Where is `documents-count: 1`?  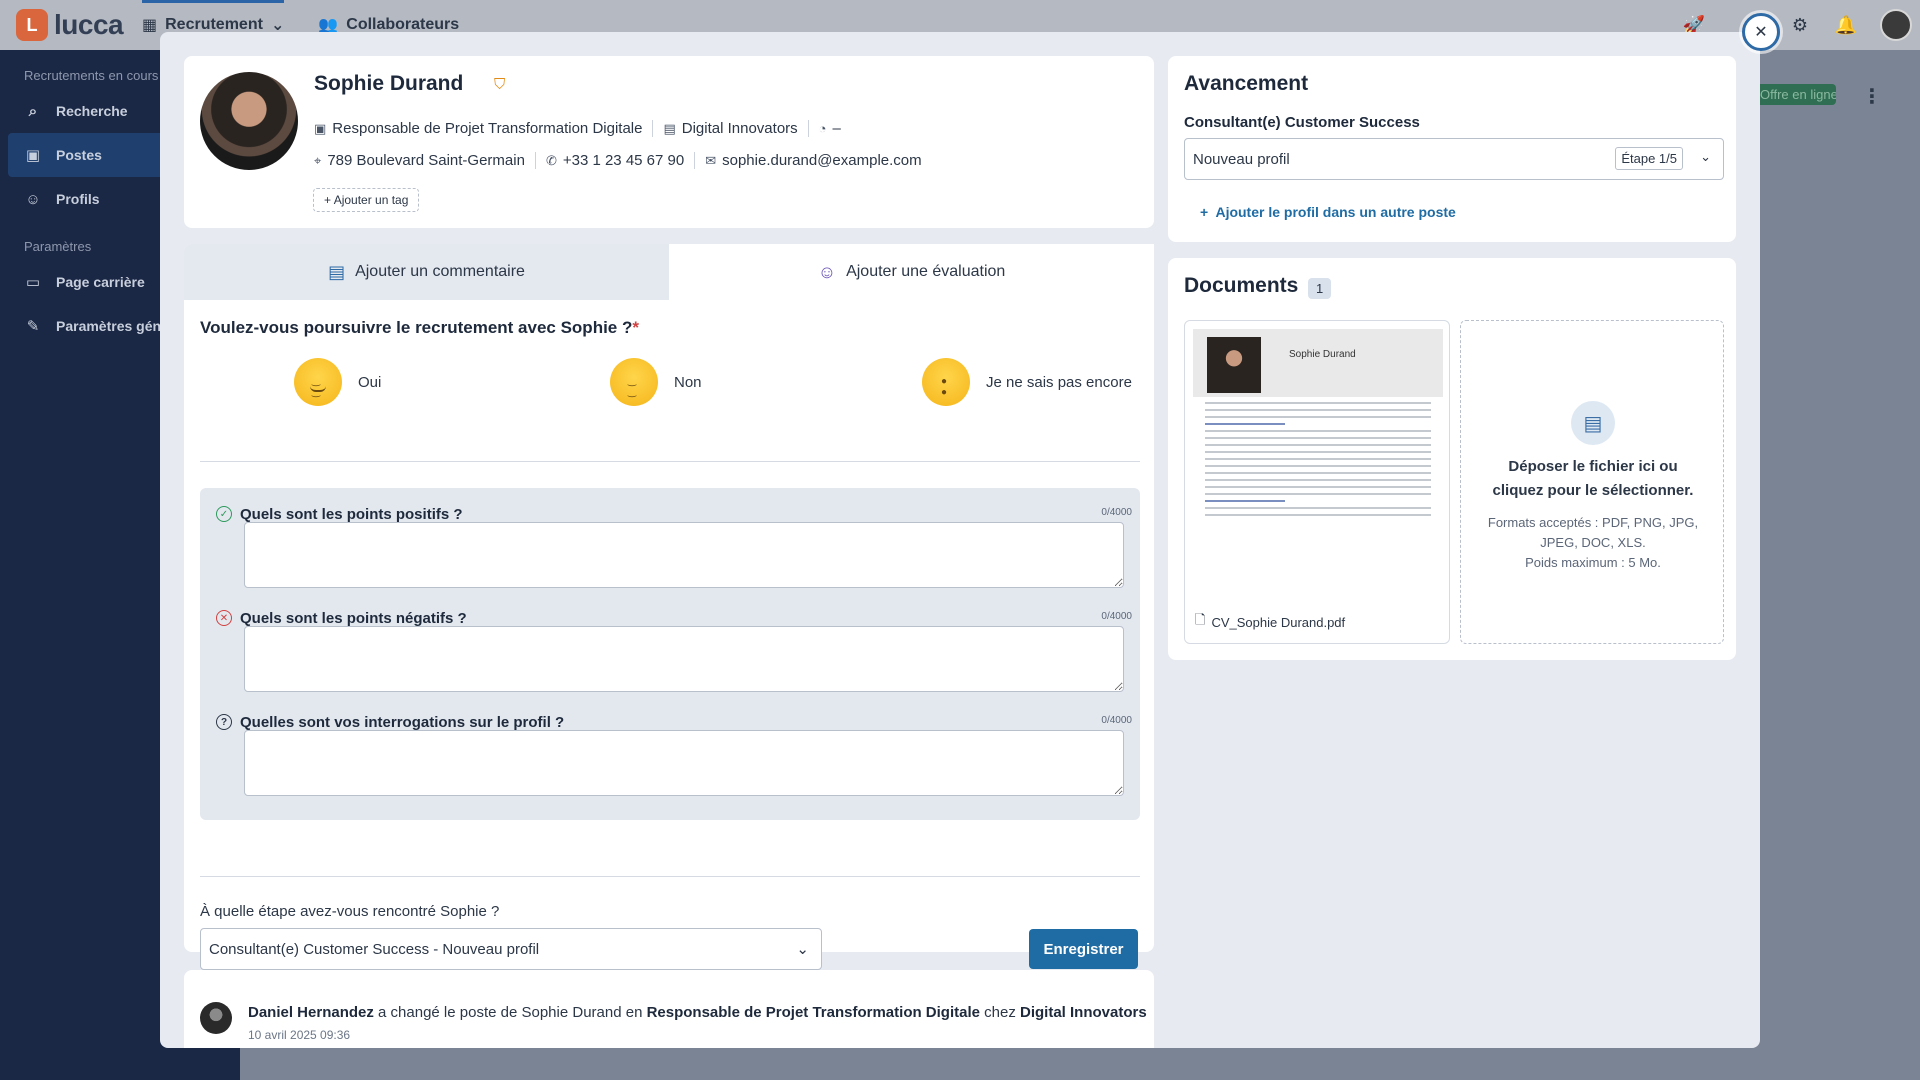
documents-count: 1 is located at coordinates (1320, 288).